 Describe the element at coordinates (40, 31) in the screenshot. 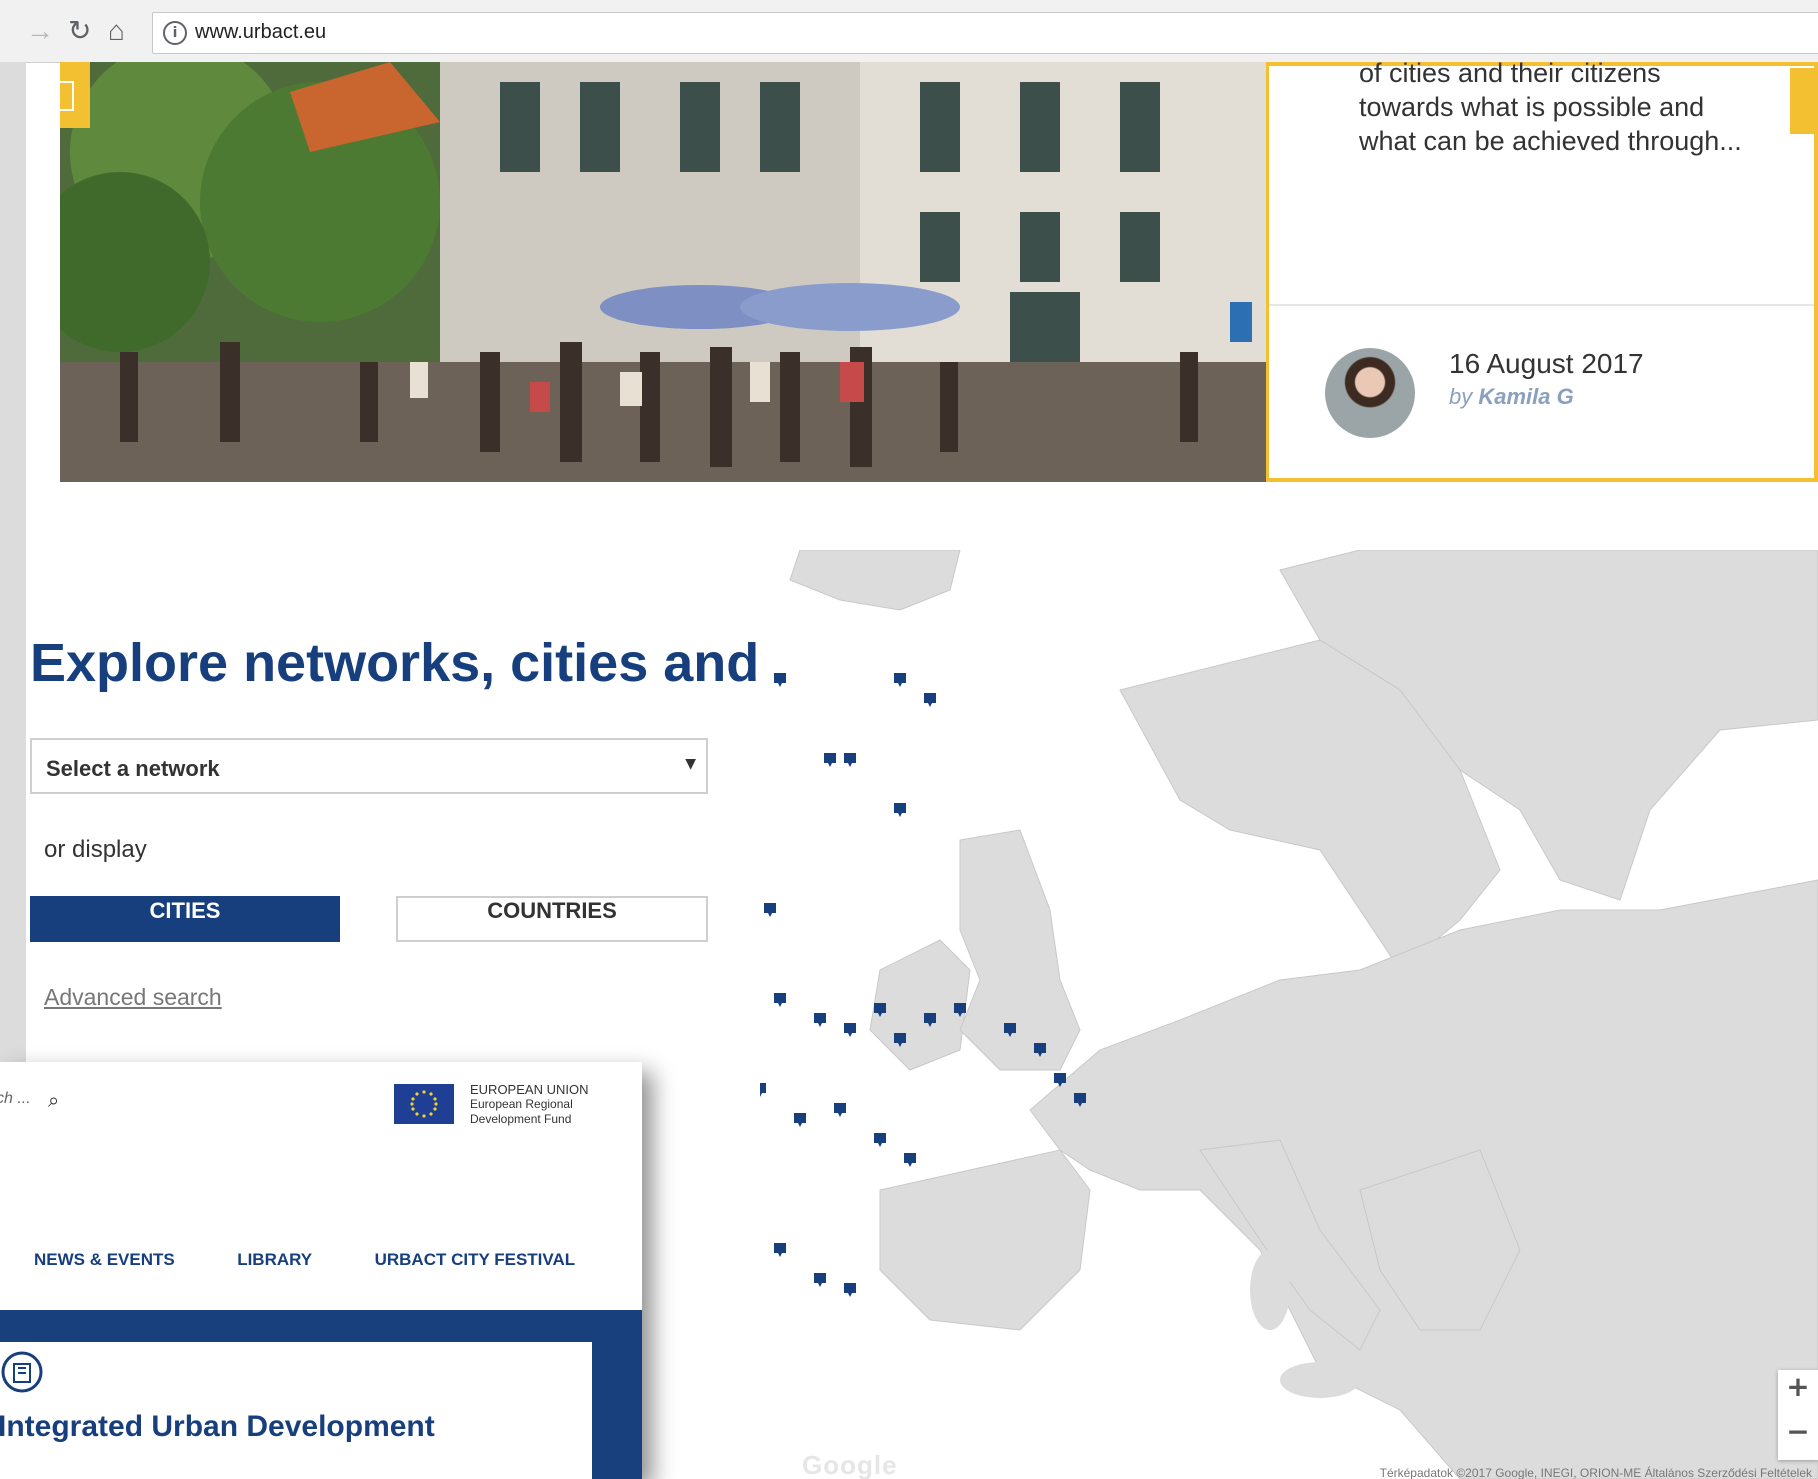

I see `back-arrow-icon: →` at that location.